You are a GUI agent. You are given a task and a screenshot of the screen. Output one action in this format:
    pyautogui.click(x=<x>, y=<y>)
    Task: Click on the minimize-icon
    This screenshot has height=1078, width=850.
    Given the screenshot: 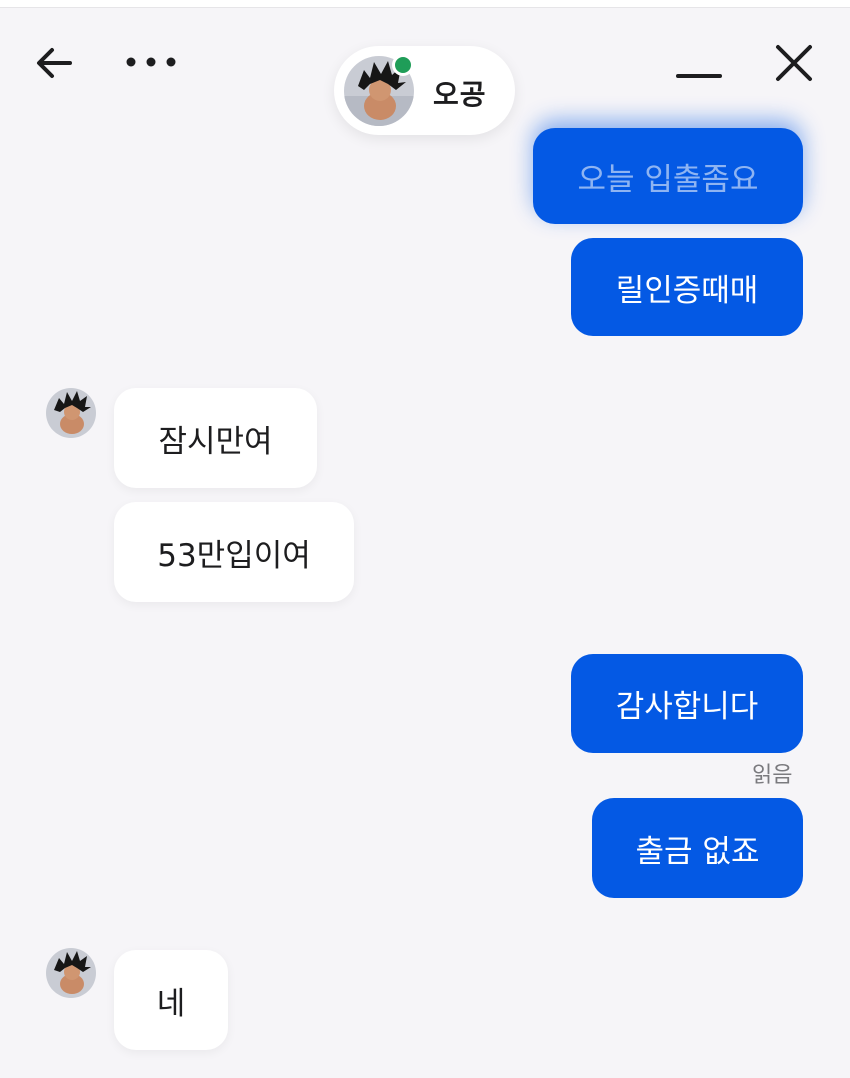 What is the action you would take?
    pyautogui.click(x=699, y=76)
    